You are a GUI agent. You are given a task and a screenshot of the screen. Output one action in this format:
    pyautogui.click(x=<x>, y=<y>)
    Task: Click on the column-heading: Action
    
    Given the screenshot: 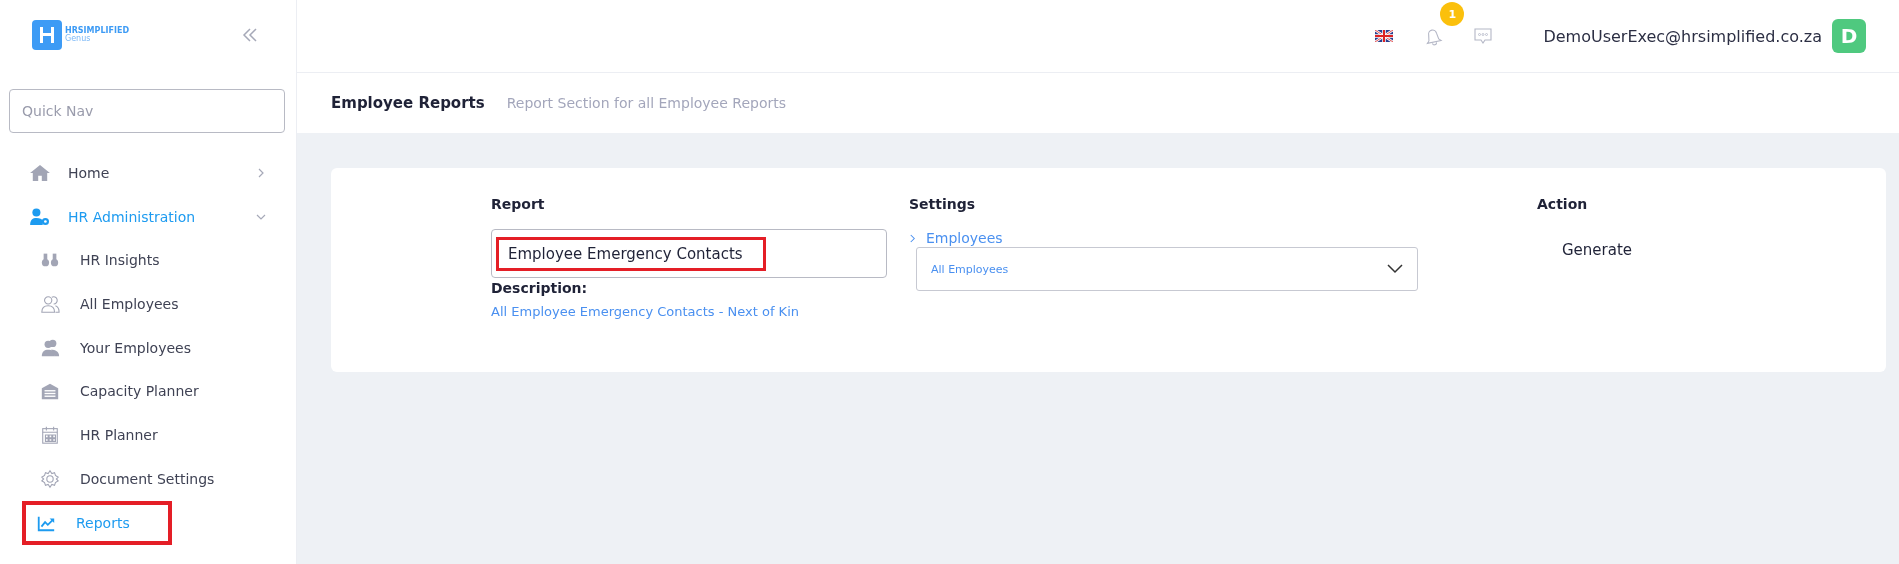 What is the action you would take?
    pyautogui.click(x=1563, y=204)
    